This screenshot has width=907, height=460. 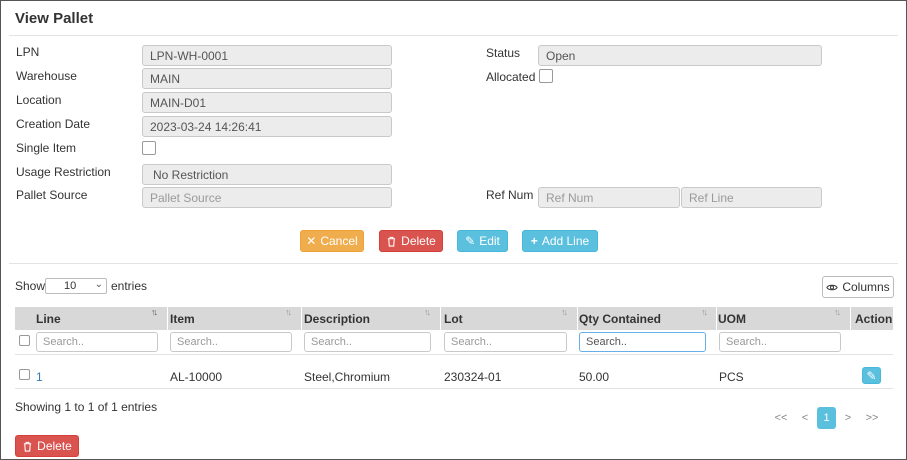 What do you see at coordinates (418, 241) in the screenshot?
I see `delete-button-label: Delete` at bounding box center [418, 241].